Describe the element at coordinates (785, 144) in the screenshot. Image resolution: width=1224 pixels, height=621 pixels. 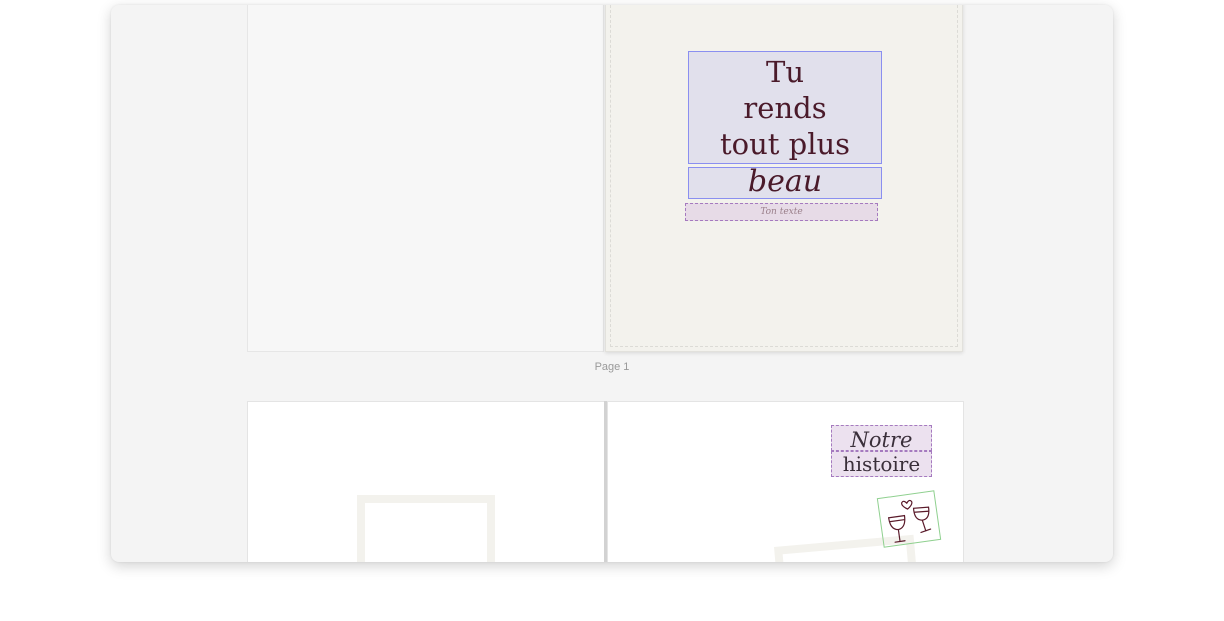
I see `title-line: tout plus` at that location.